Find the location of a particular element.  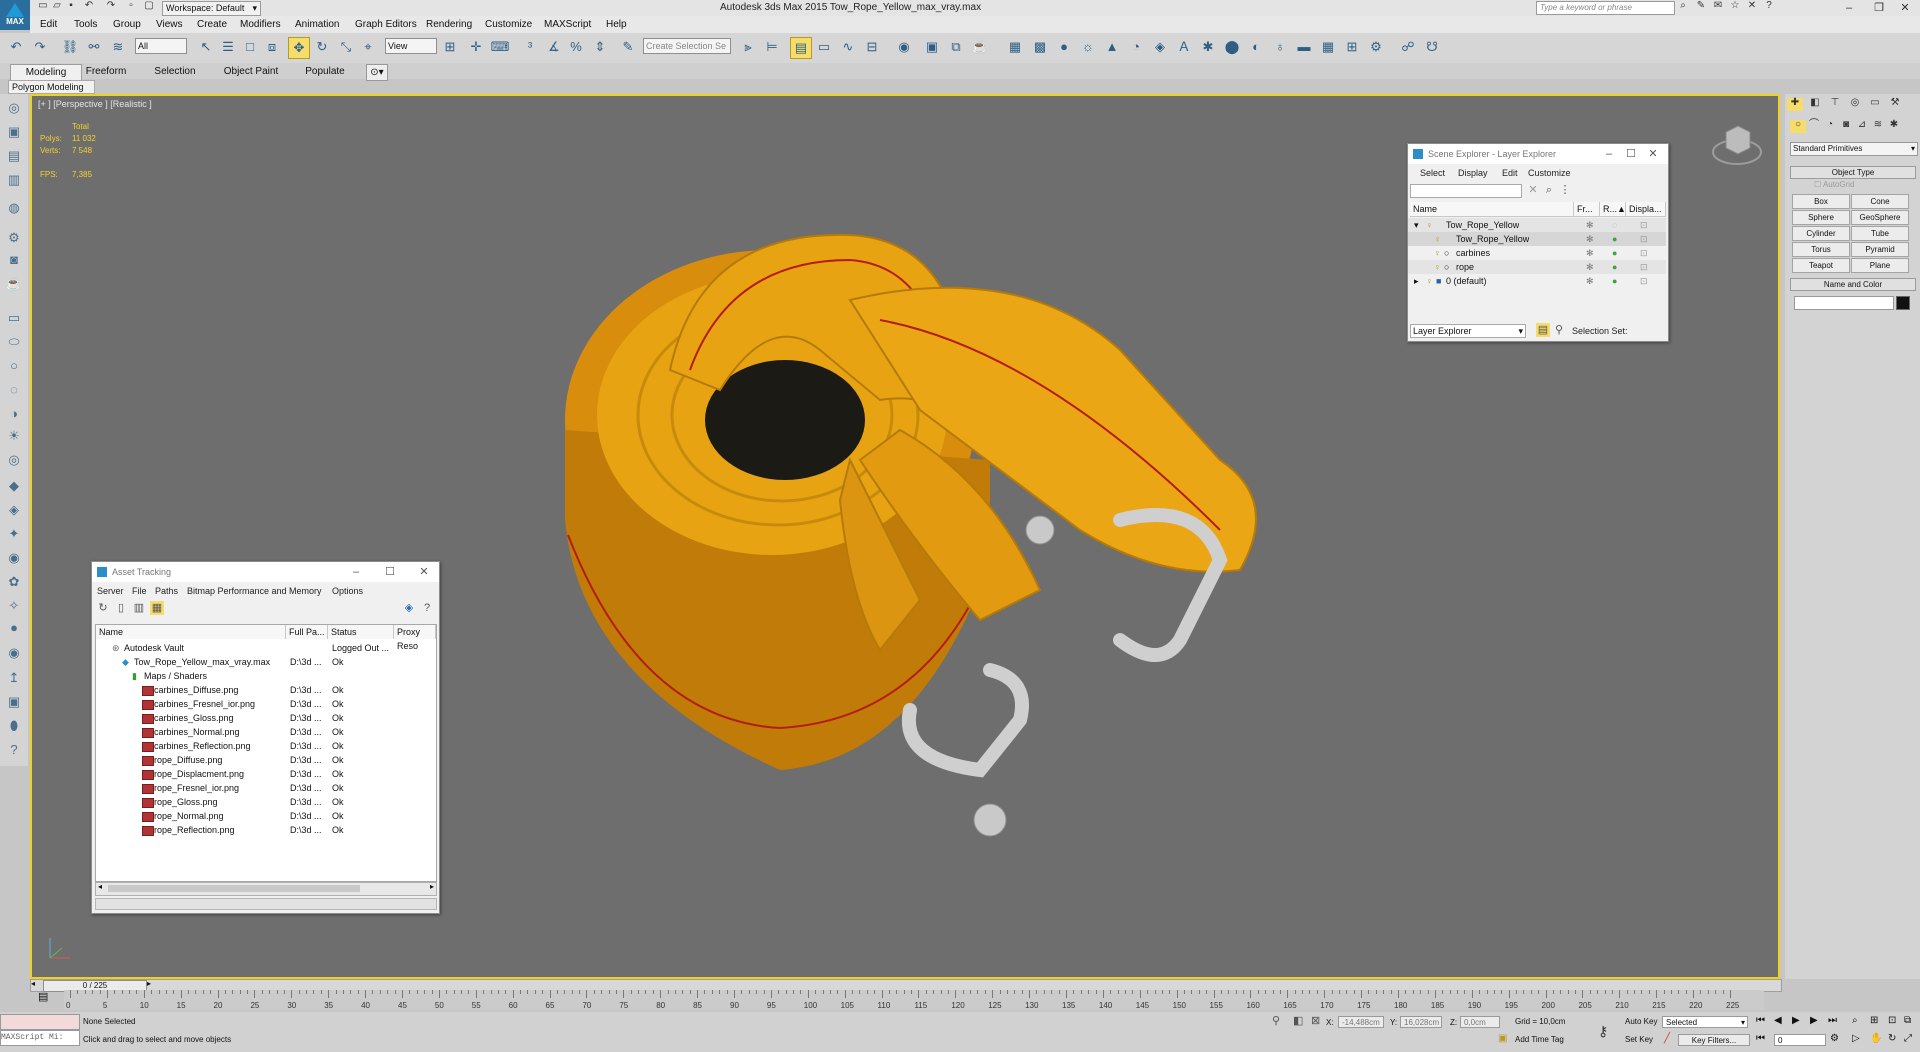

asset-row: rope_Diffuse.png D:\3d ... Ok is located at coordinates (266, 760).